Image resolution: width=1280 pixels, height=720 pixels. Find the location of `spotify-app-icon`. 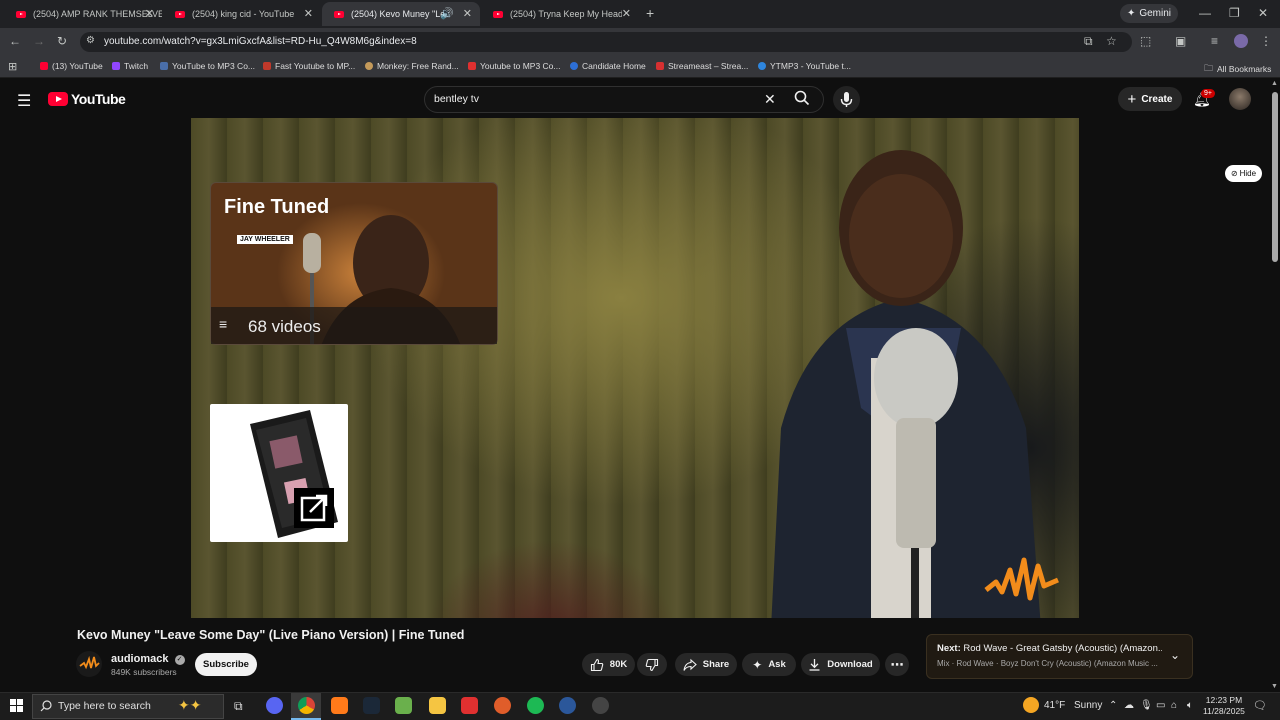

spotify-app-icon is located at coordinates (535, 705).